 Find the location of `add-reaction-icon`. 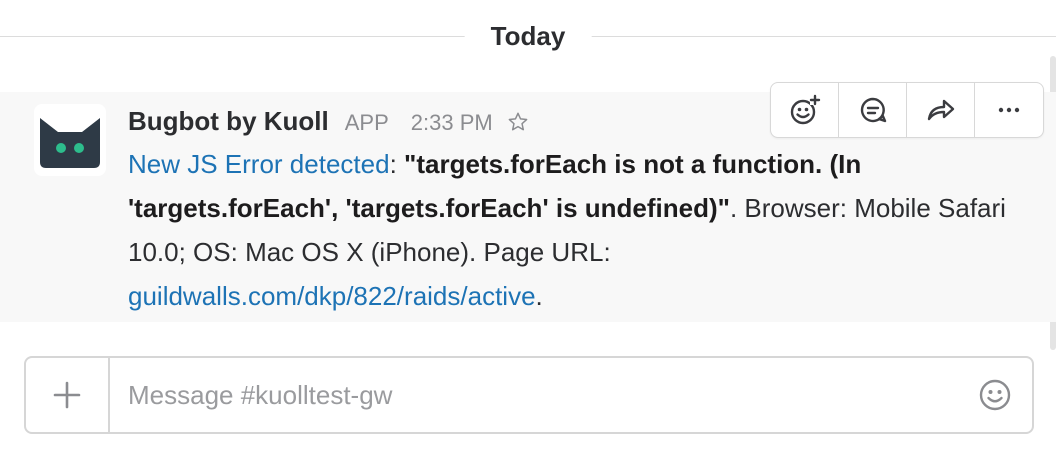

add-reaction-icon is located at coordinates (805, 109).